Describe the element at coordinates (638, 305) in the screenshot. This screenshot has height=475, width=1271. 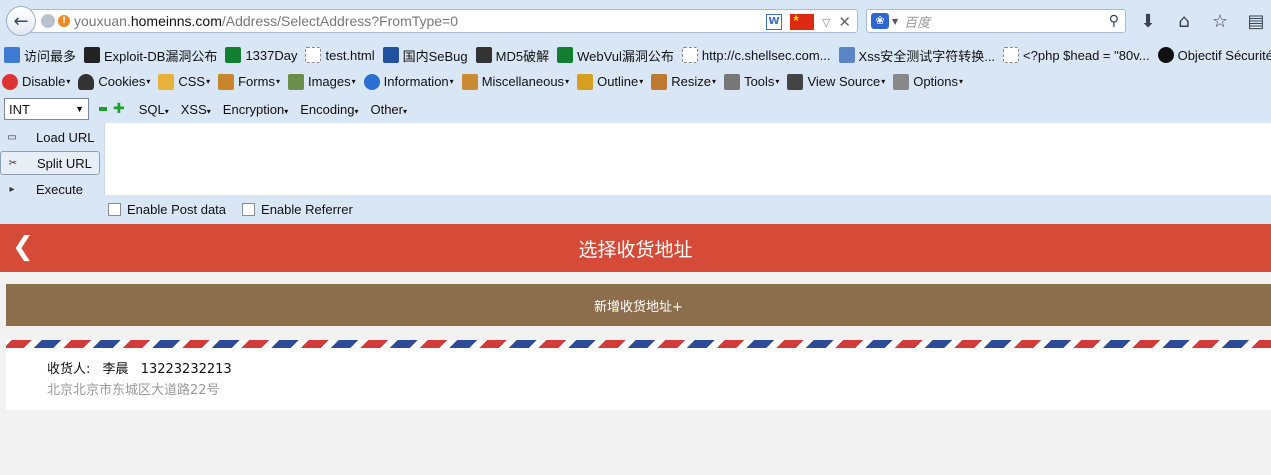
I see `add-address-button: 新增收货地址+` at that location.